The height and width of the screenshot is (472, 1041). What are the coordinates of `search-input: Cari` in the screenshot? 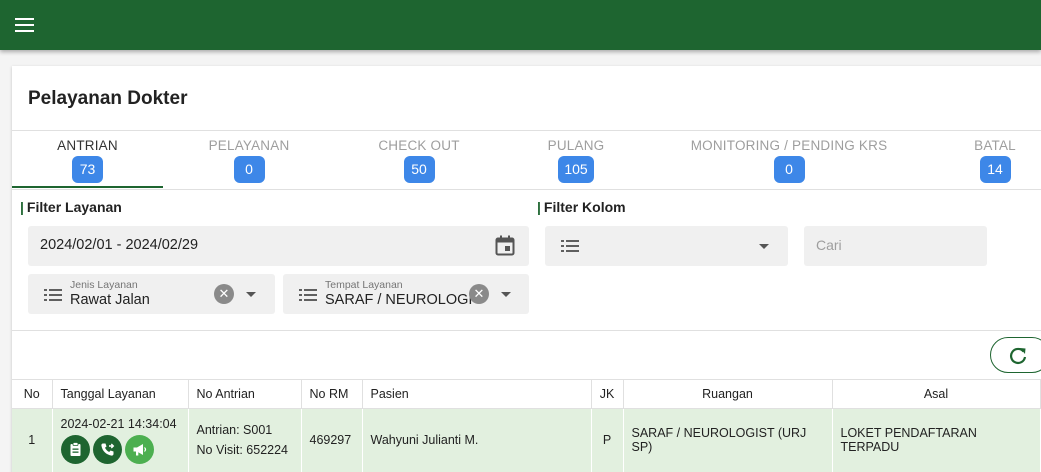 It's located at (895, 246).